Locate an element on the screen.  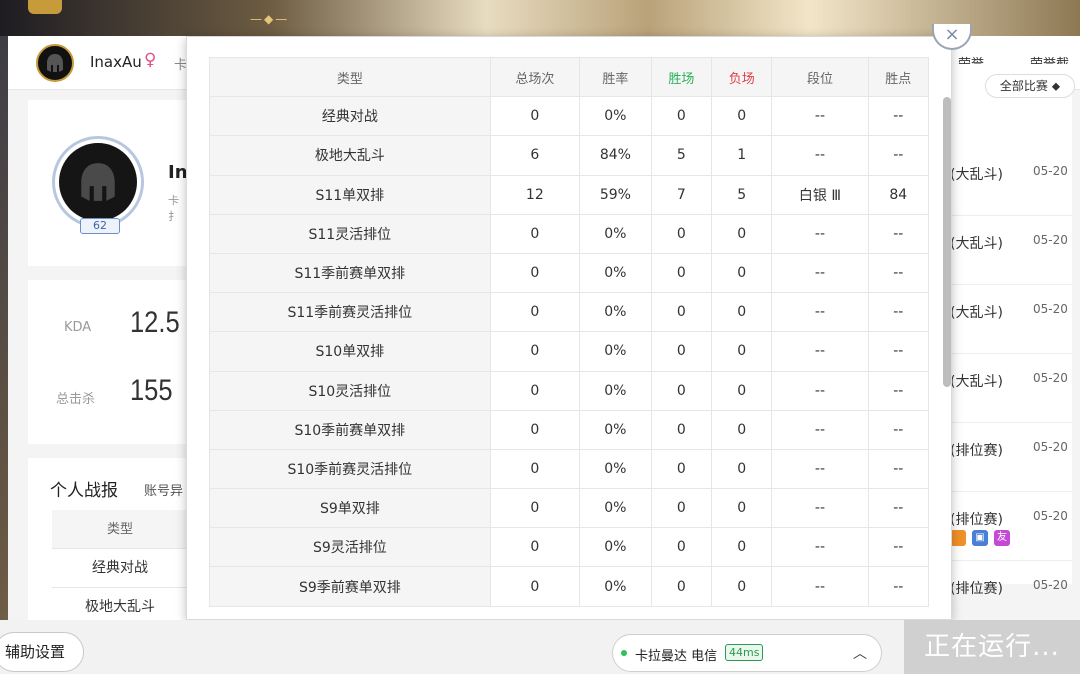
stats-row: S11季前赛单双排 0 0% 0 0 -- -- is located at coordinates (569, 273).